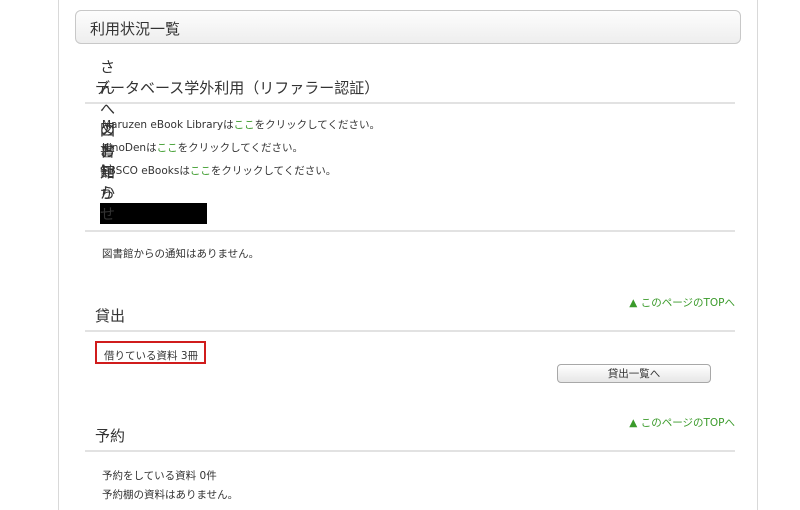 The width and height of the screenshot is (800, 510). I want to click on page-title-box: 利用状況一覧, so click(408, 27).